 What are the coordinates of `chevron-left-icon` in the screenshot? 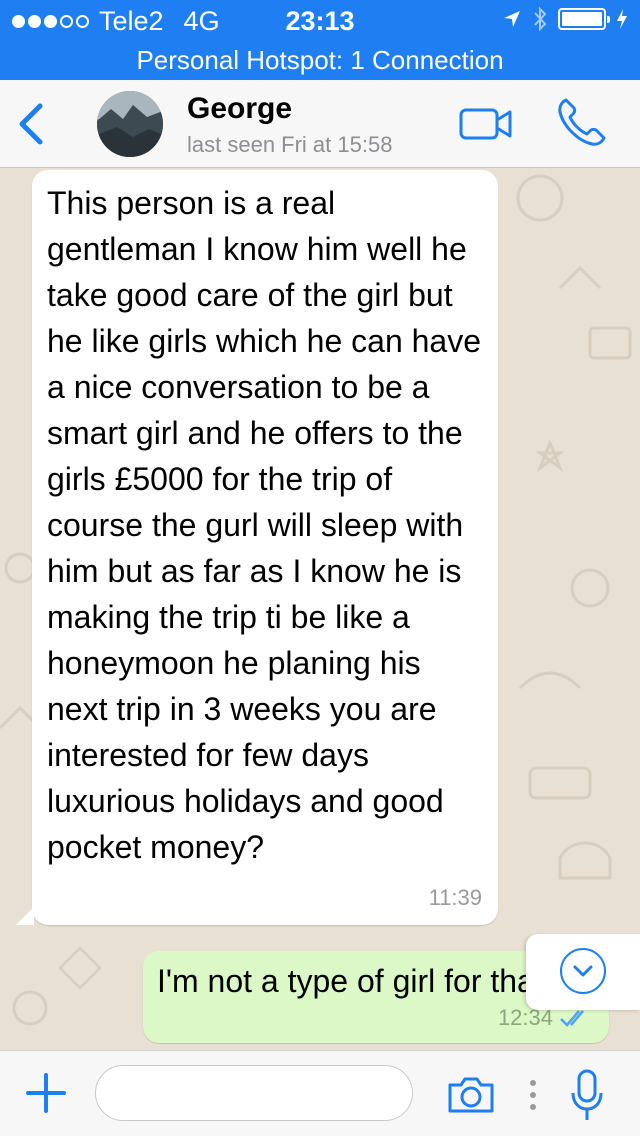 It's located at (30, 124).